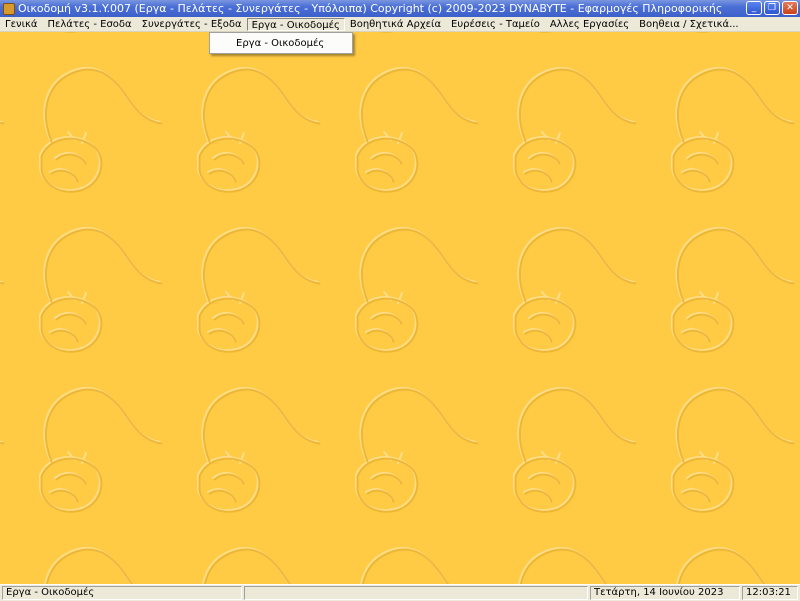 The height and width of the screenshot is (601, 800). I want to click on dropdown-item-projects-buildings: Εργα - Οικοδομές, so click(281, 43).